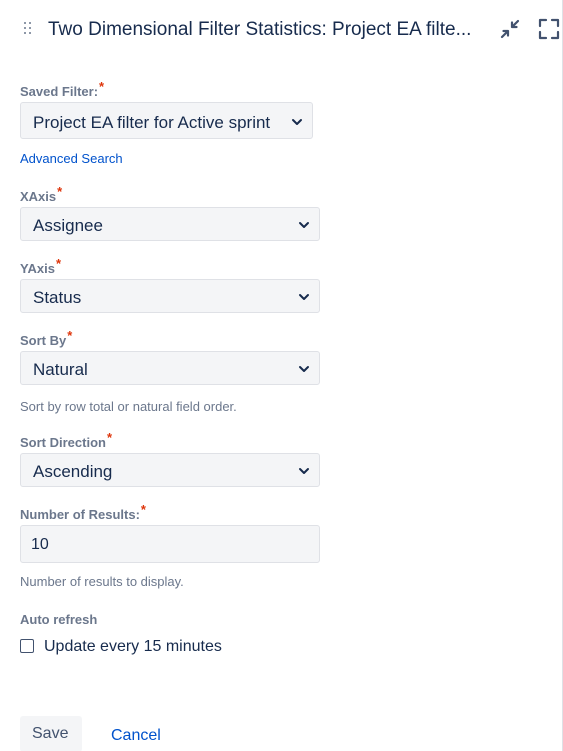 The image size is (563, 751). I want to click on auto-refresh-checkbox, so click(27, 646).